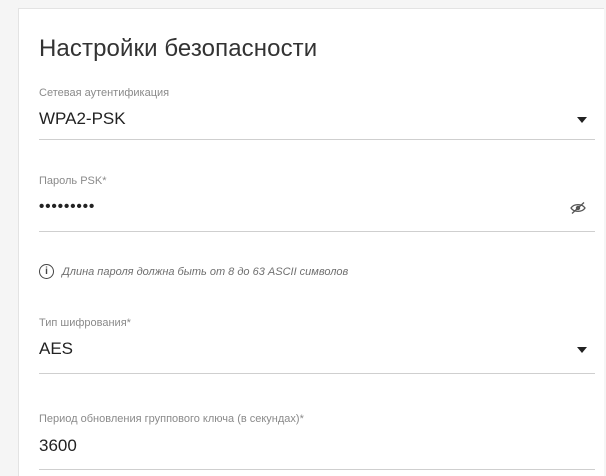 Image resolution: width=606 pixels, height=476 pixels. What do you see at coordinates (317, 469) in the screenshot?
I see `group-key-underline` at bounding box center [317, 469].